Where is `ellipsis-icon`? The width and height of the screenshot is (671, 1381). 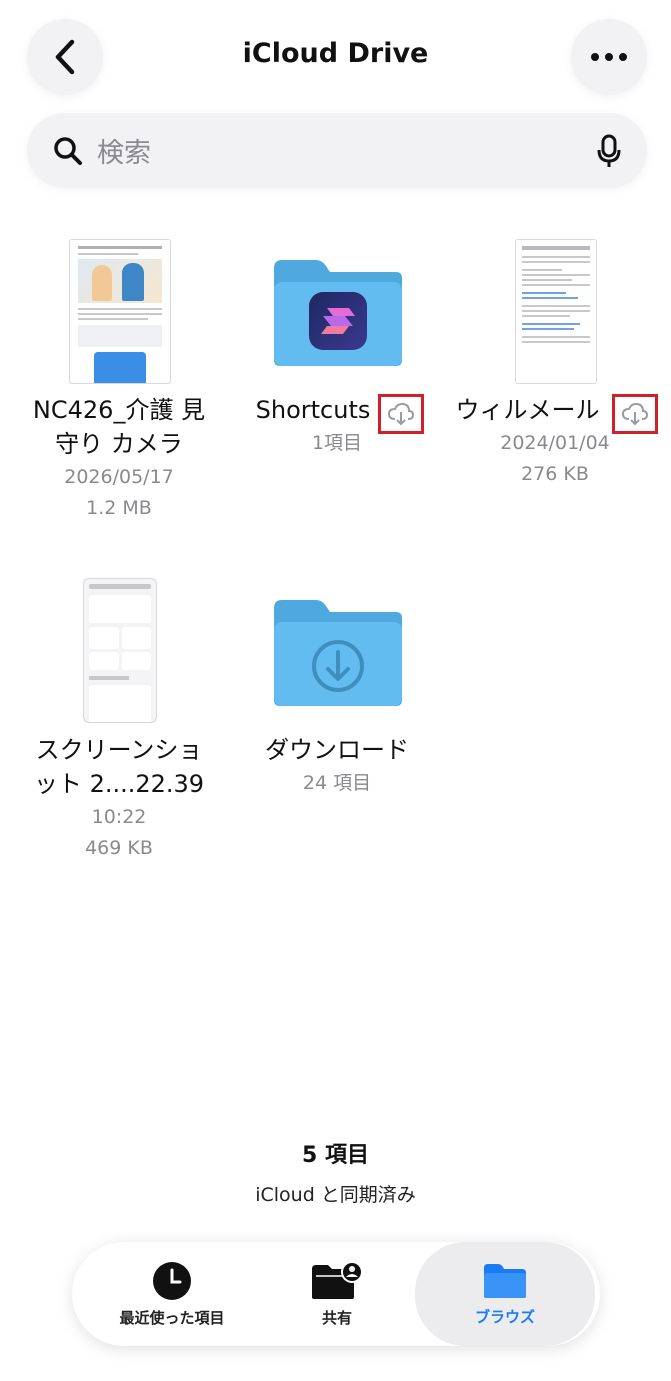
ellipsis-icon is located at coordinates (609, 57).